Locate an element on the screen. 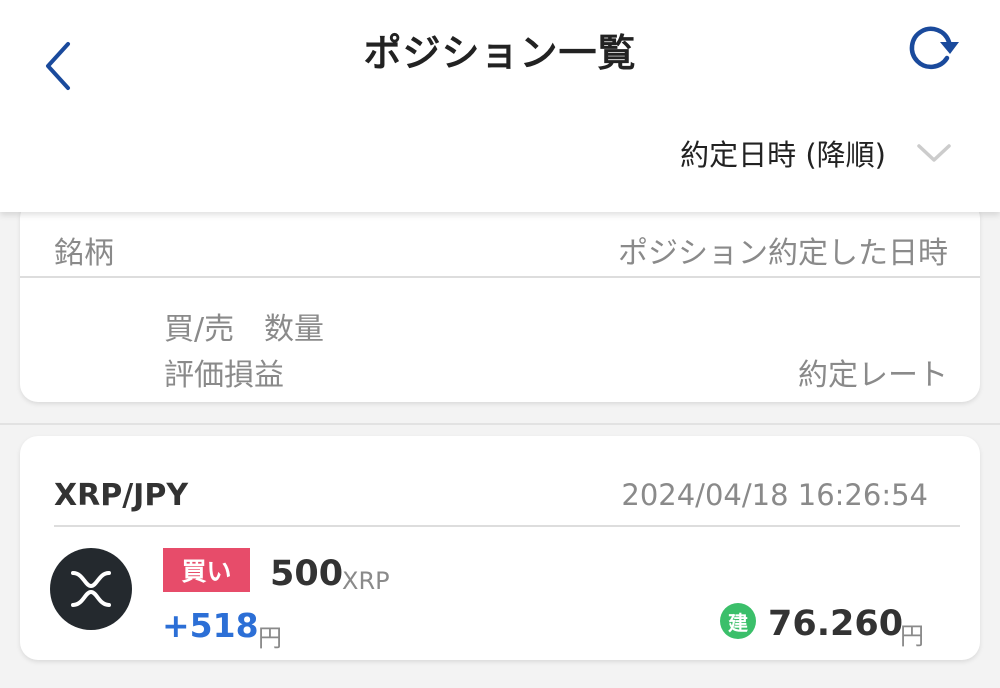 Image resolution: width=1000 pixels, height=688 pixels. sort-select: 約定日時 (降順) is located at coordinates (816, 153).